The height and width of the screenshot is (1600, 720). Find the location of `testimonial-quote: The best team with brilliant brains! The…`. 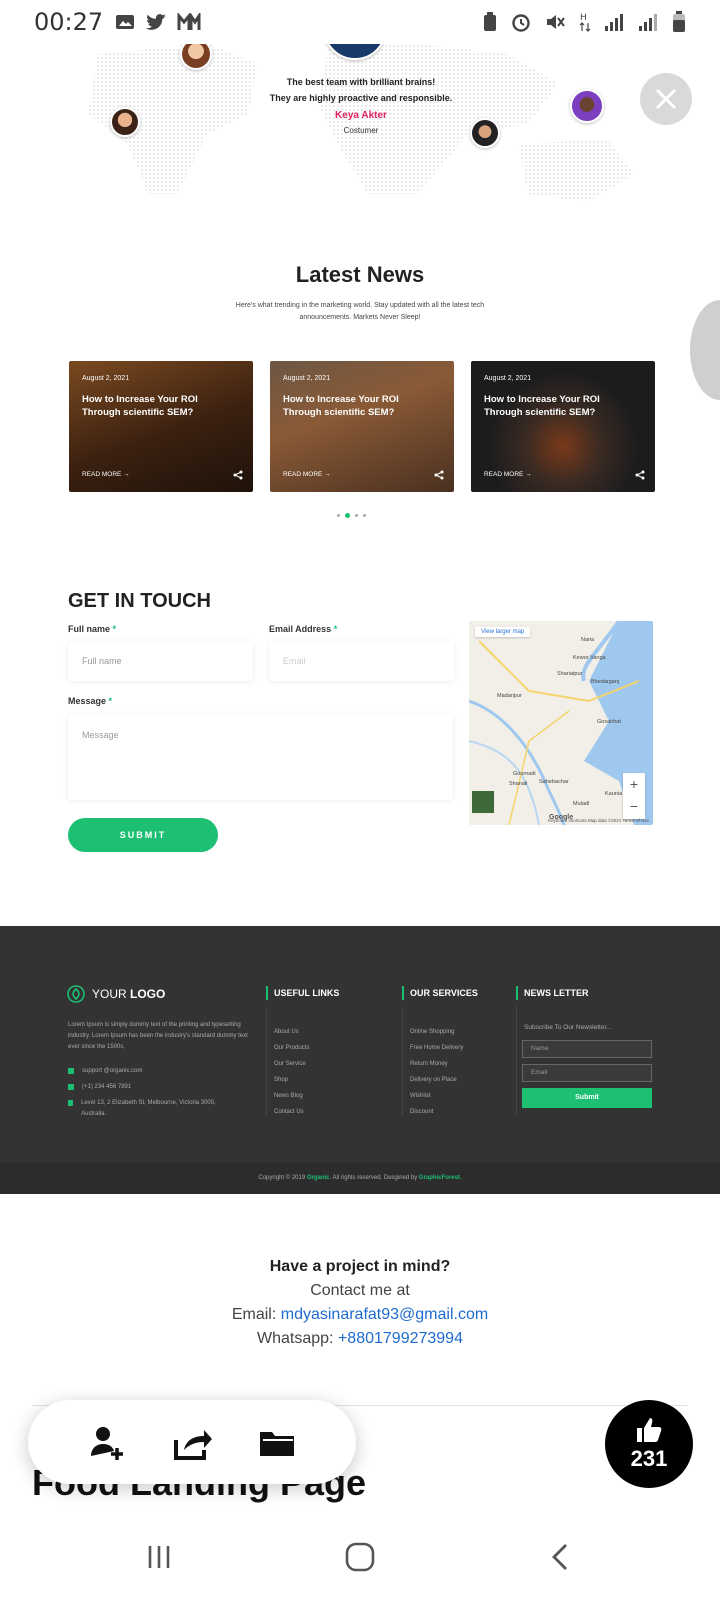

testimonial-quote: The best team with brilliant brains! The… is located at coordinates (361, 90).